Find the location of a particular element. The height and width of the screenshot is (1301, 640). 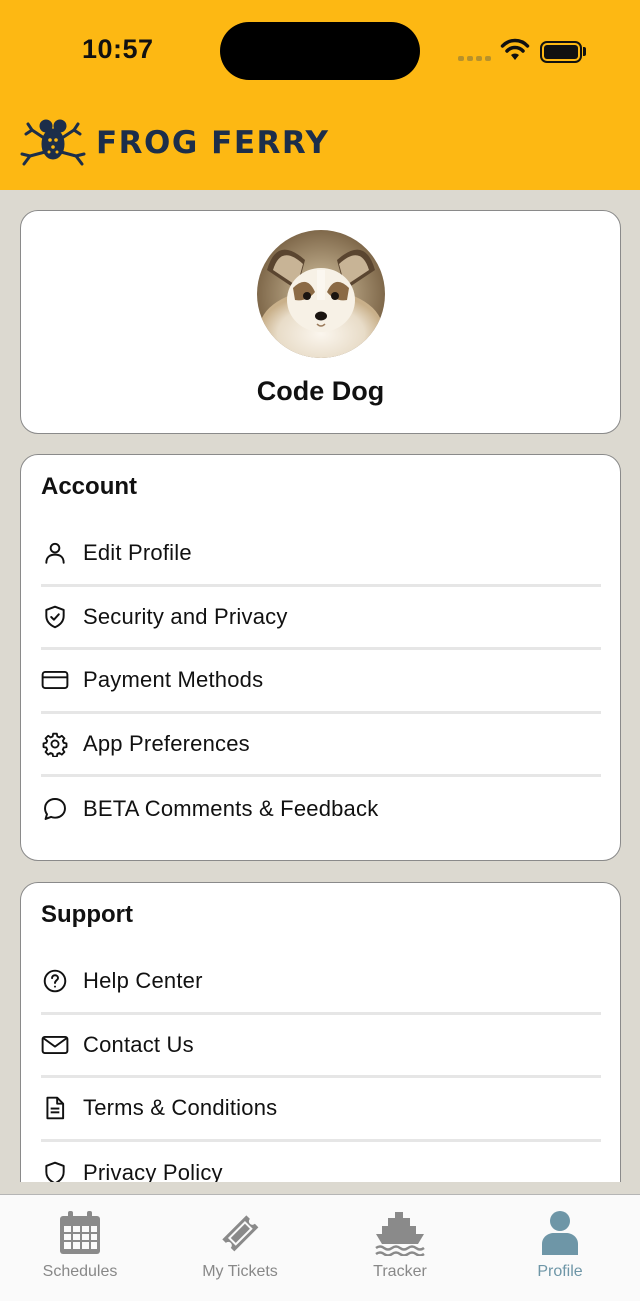

menu-label: Payment Methods is located at coordinates (173, 680).